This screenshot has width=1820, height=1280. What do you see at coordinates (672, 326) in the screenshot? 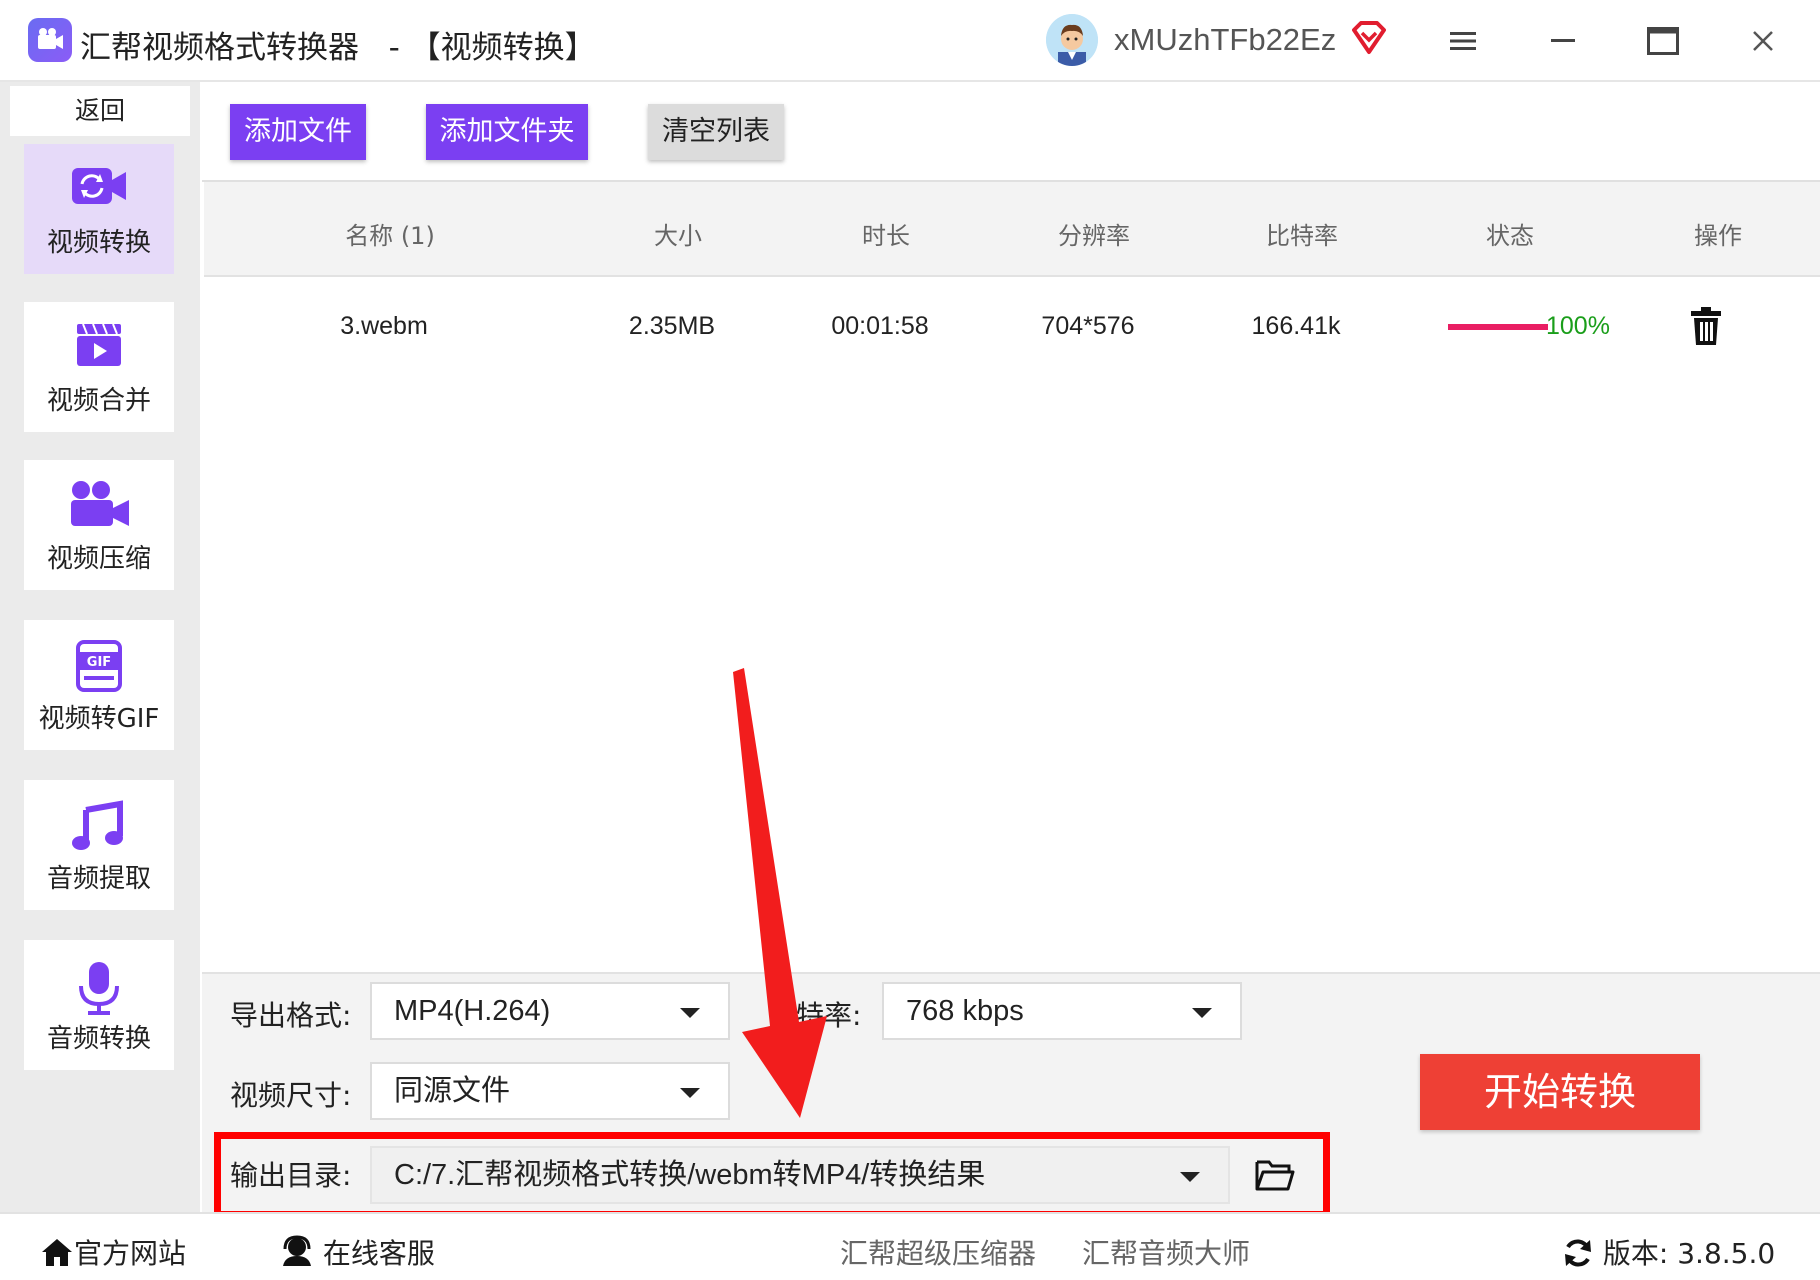
I see `file-size: 2.35MB` at bounding box center [672, 326].